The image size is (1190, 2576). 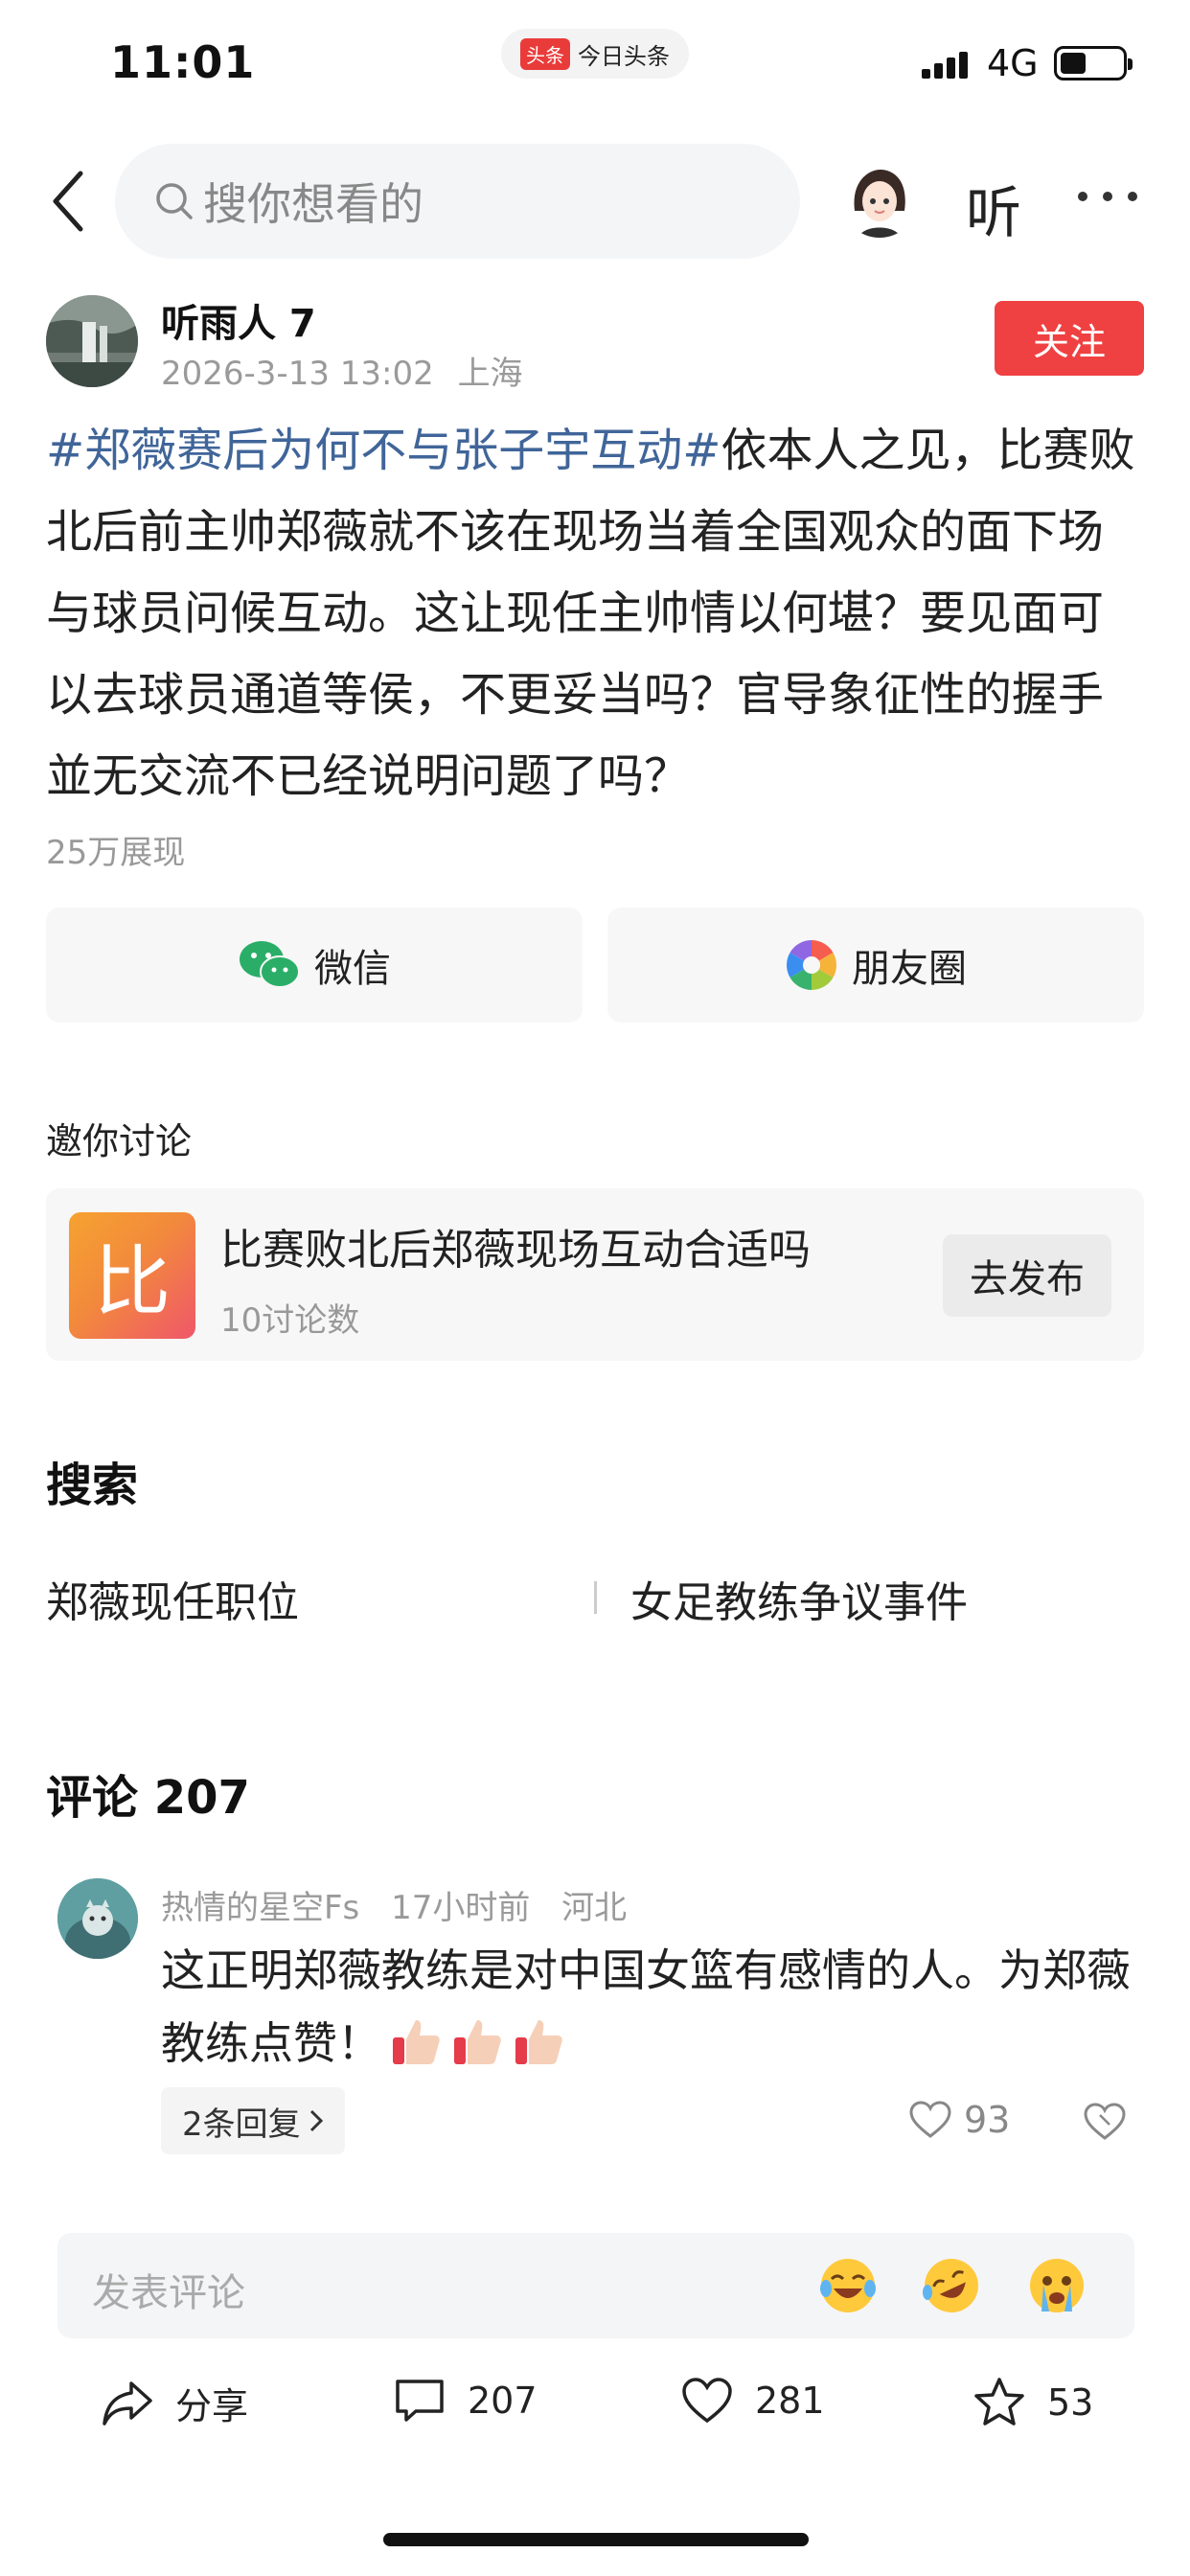 What do you see at coordinates (270, 964) in the screenshot?
I see `wechat-icon` at bounding box center [270, 964].